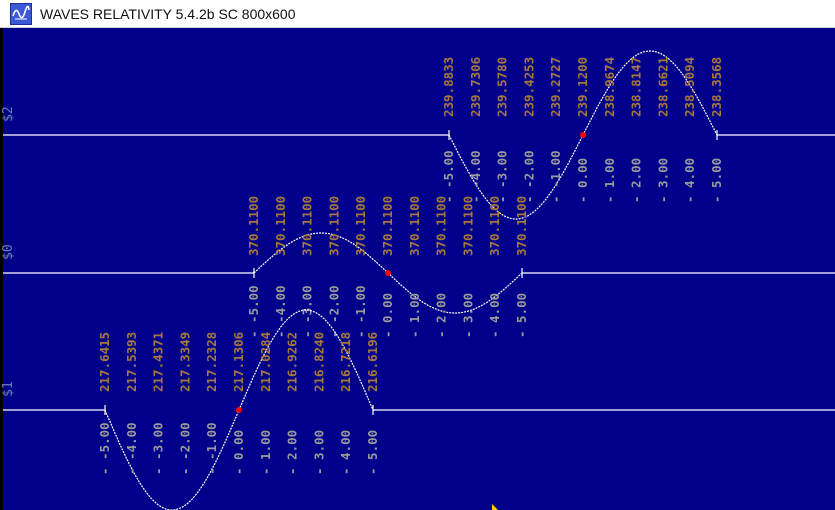  I want to click on value-label: 238.8147, so click(636, 87).